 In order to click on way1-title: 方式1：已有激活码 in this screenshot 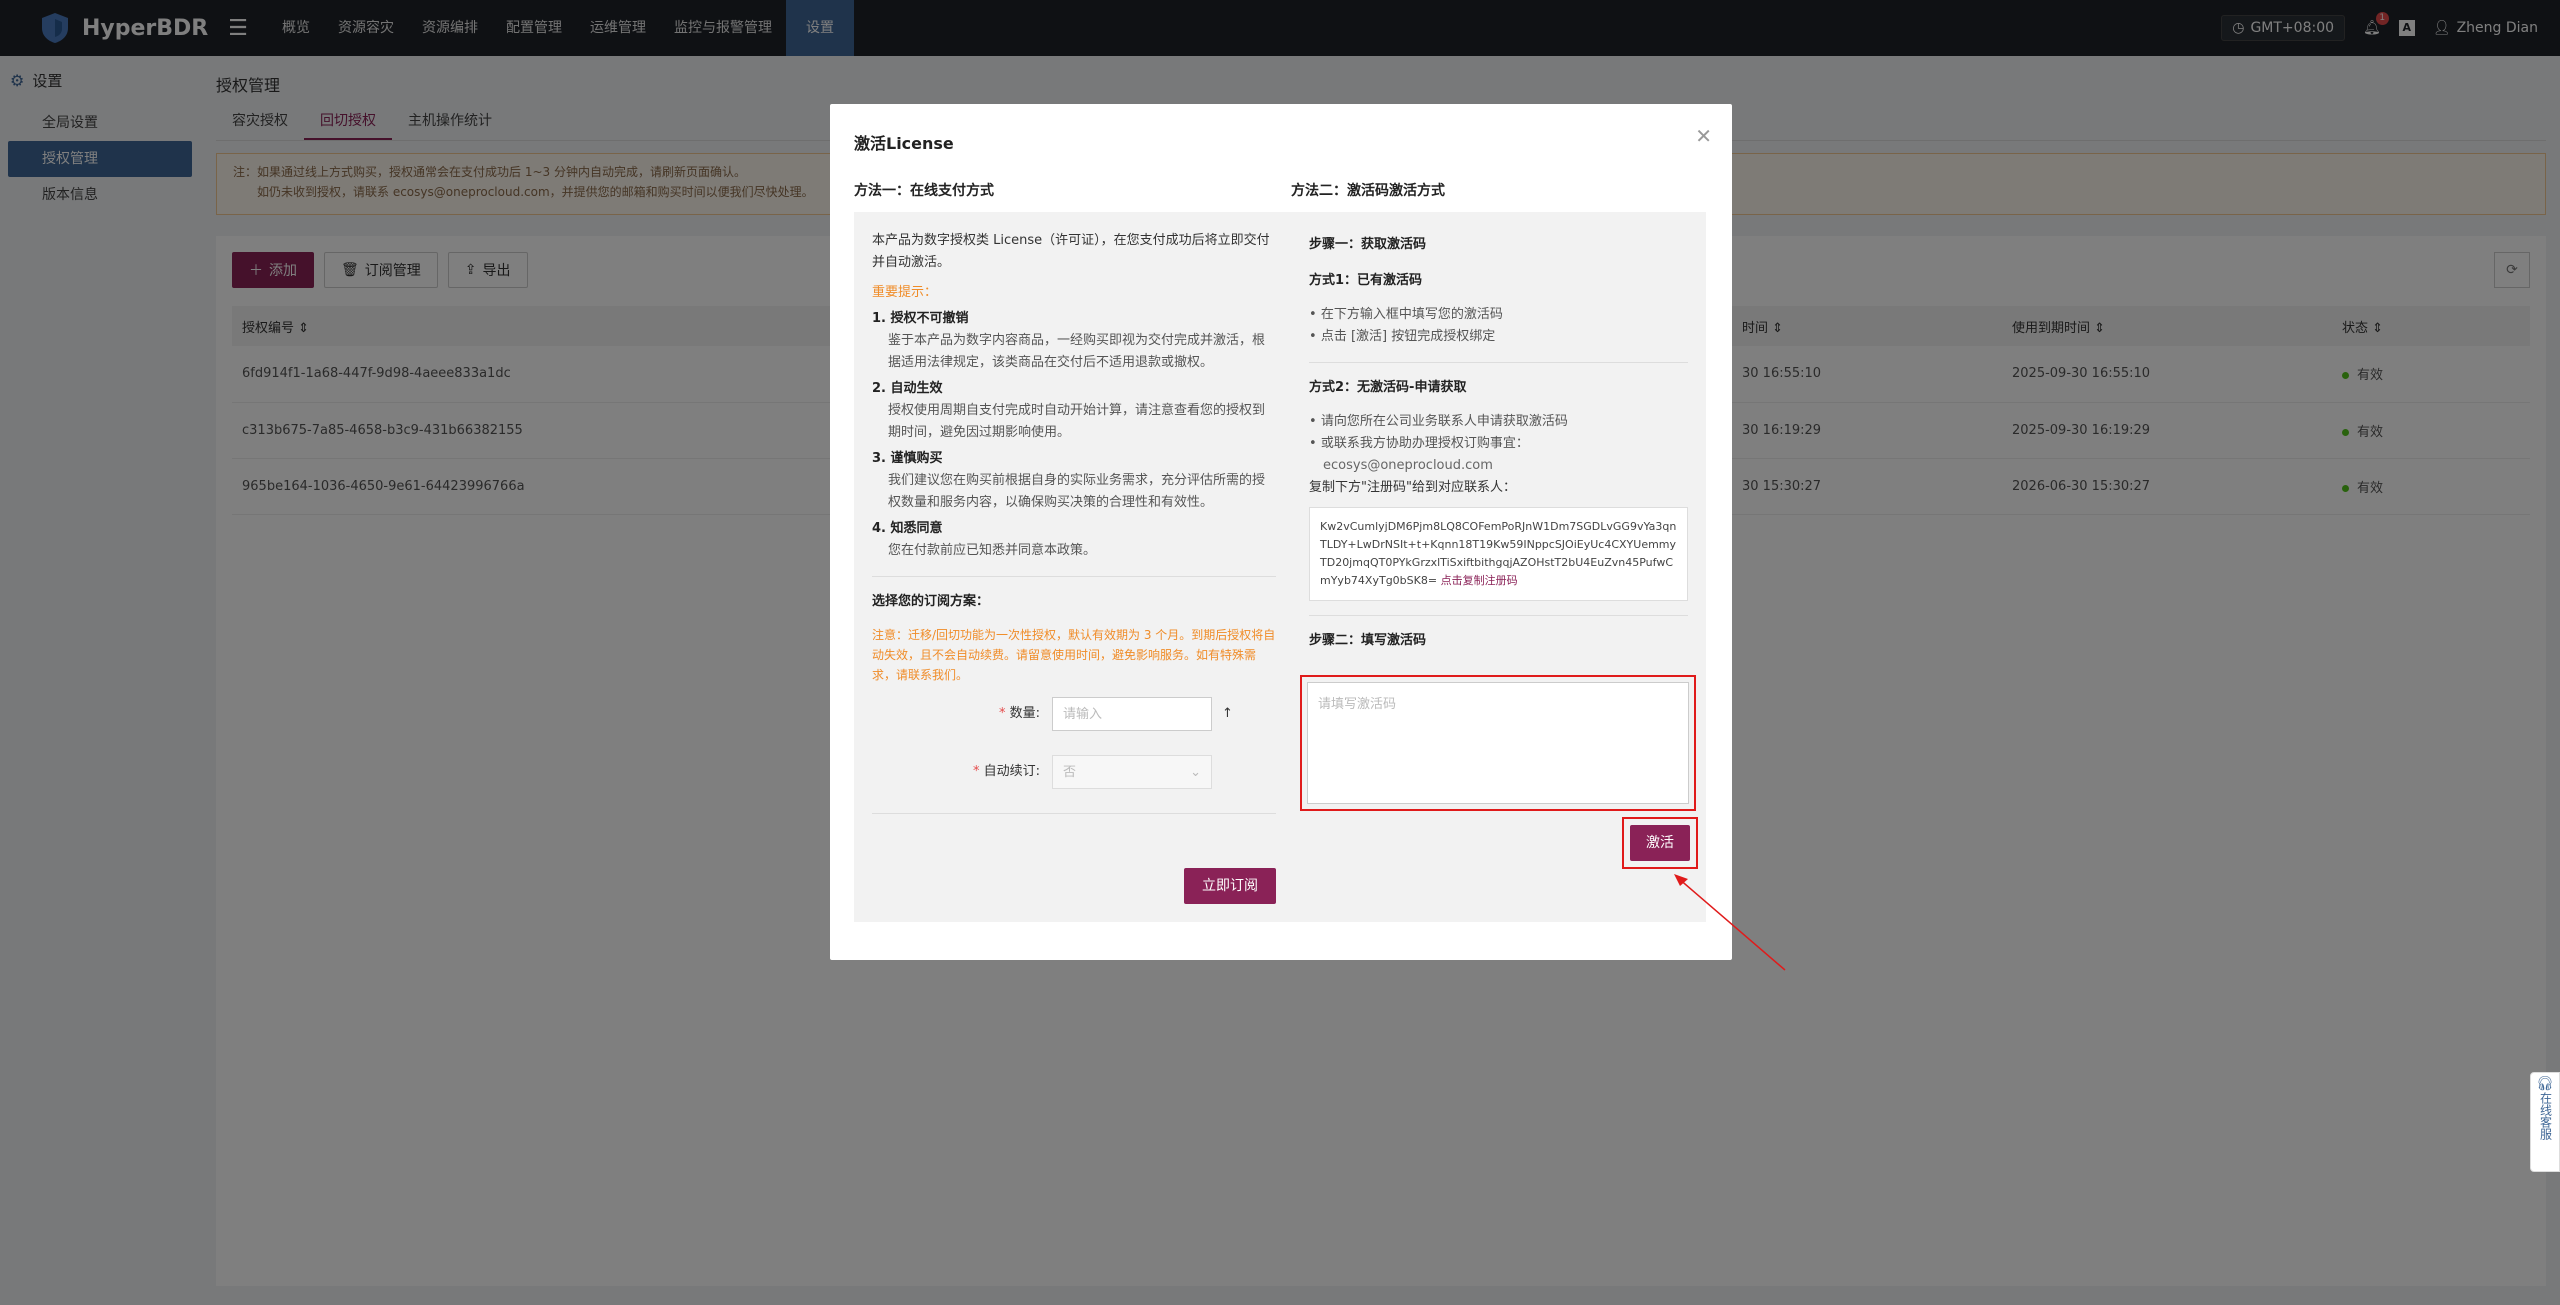, I will do `click(1366, 280)`.